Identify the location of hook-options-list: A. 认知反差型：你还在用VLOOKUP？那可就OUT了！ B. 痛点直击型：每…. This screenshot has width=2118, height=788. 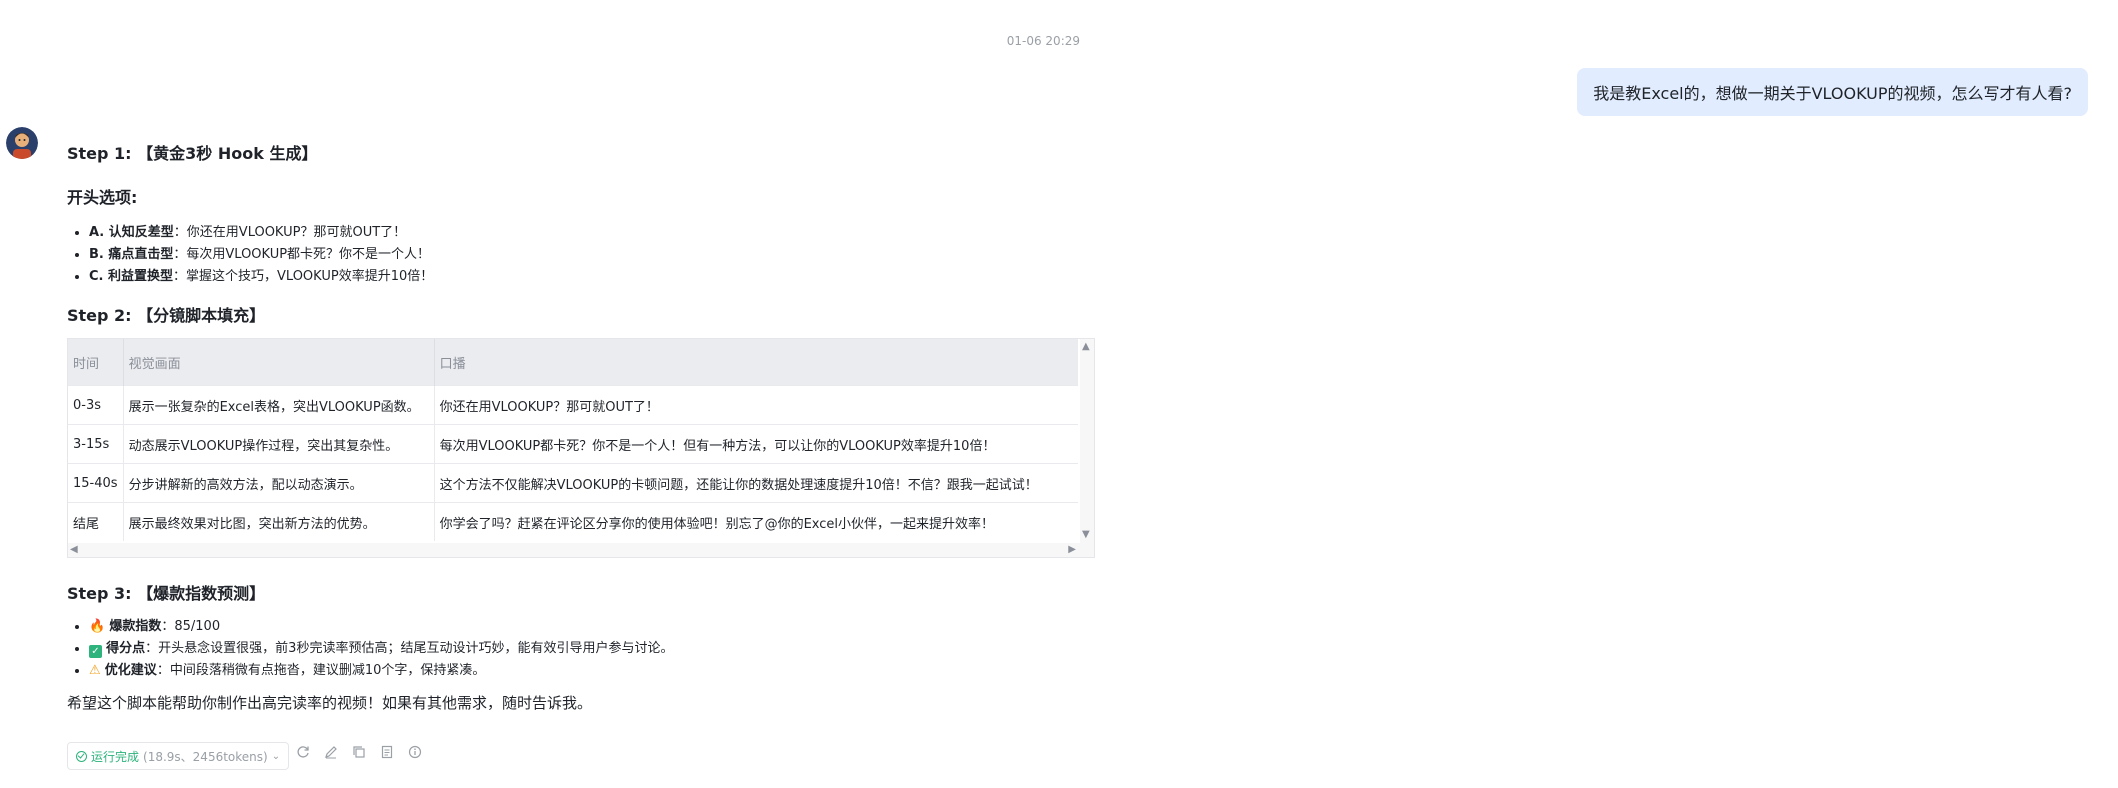
(582, 255).